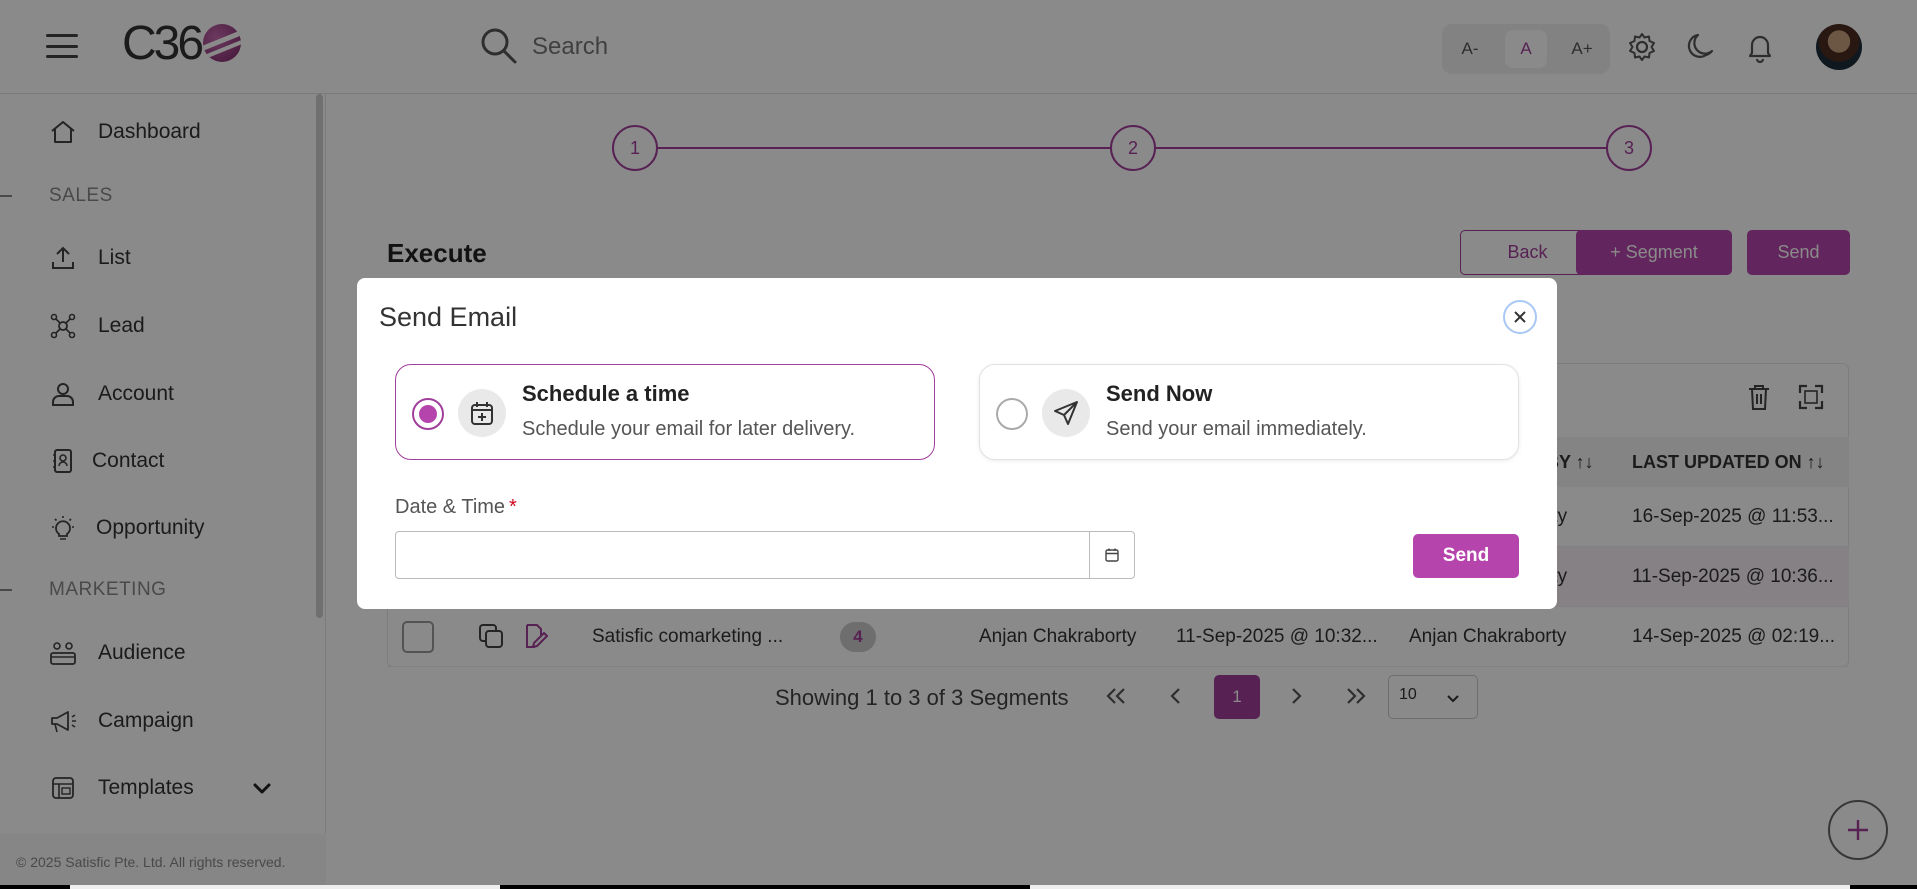 The height and width of the screenshot is (889, 1917). I want to click on modal-send-button: Send, so click(1466, 556).